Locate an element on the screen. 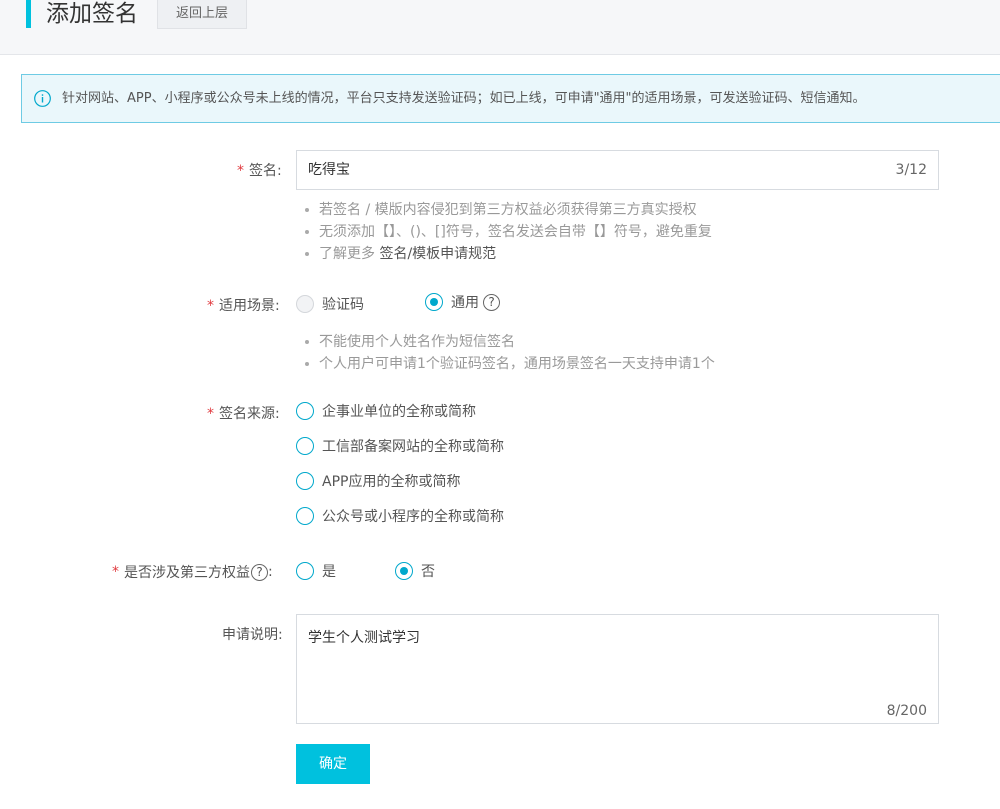  source-option-official-account: 公众号或小程序的全称或简称 is located at coordinates (400, 516).